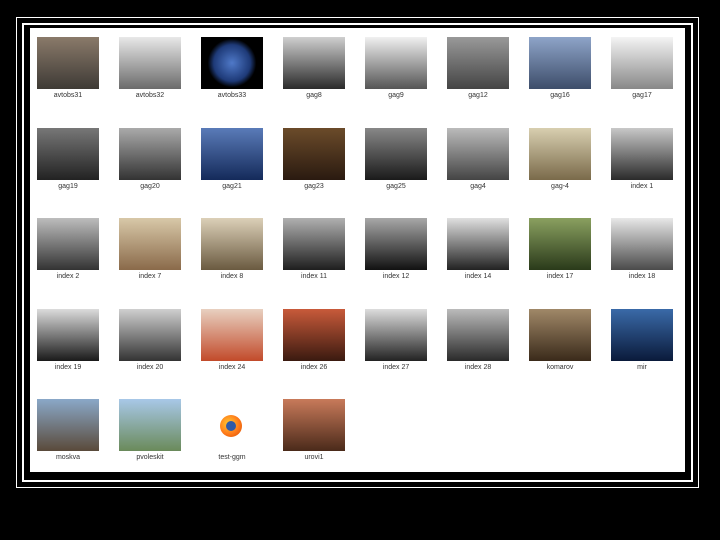  What do you see at coordinates (68, 335) in the screenshot?
I see `cosmonaut-helmet-icon` at bounding box center [68, 335].